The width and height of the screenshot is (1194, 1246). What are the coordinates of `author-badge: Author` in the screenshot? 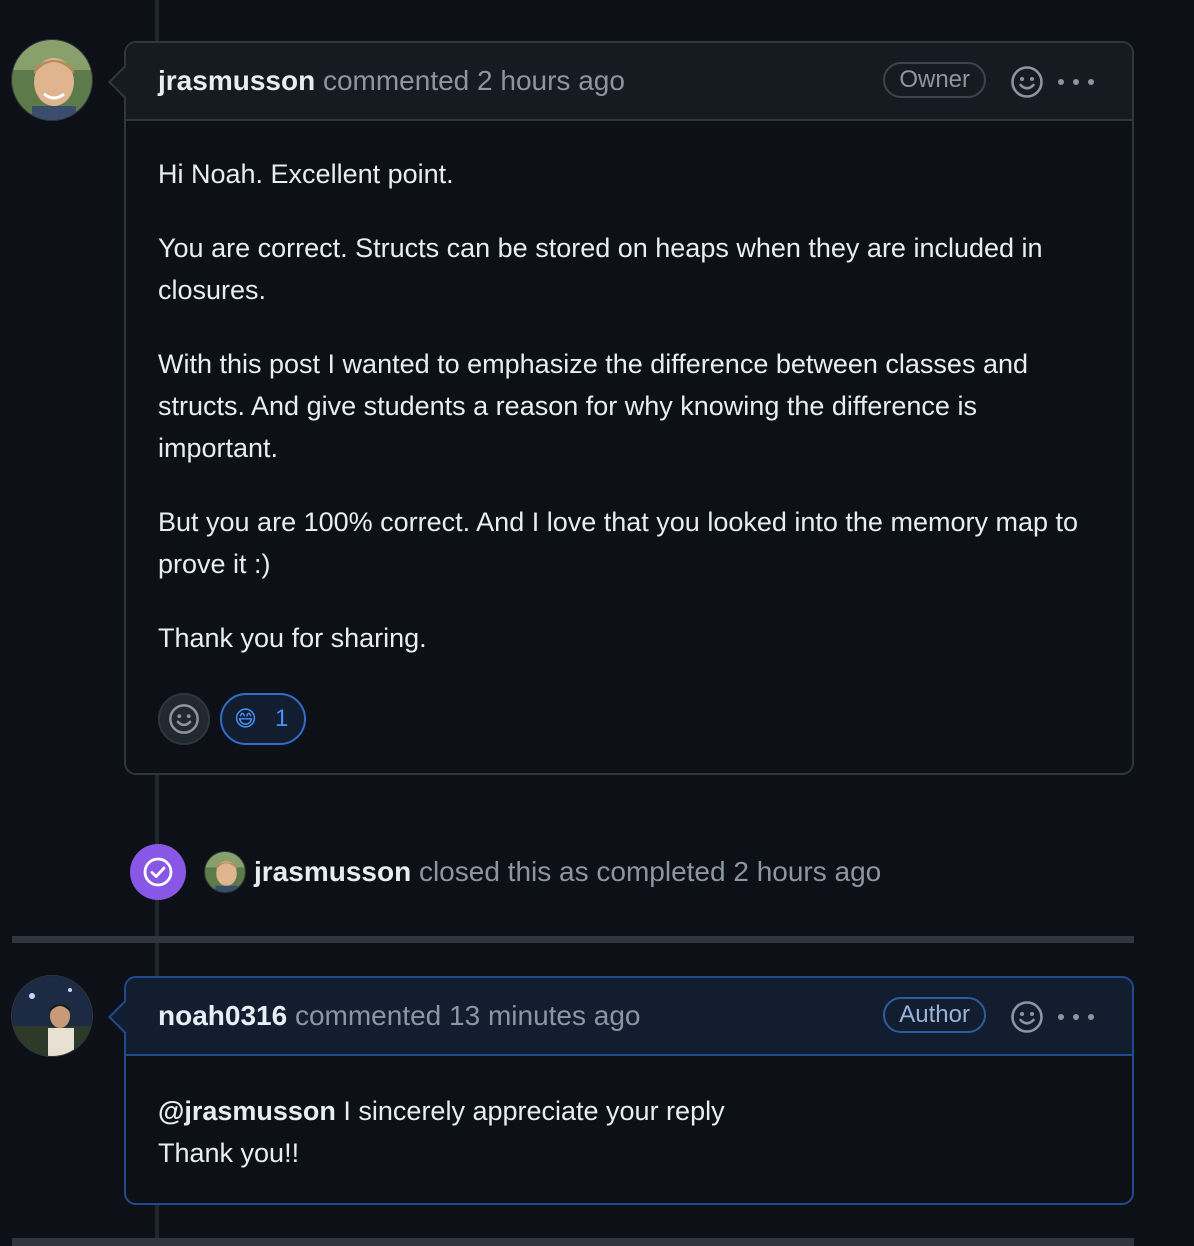 It's located at (934, 1015).